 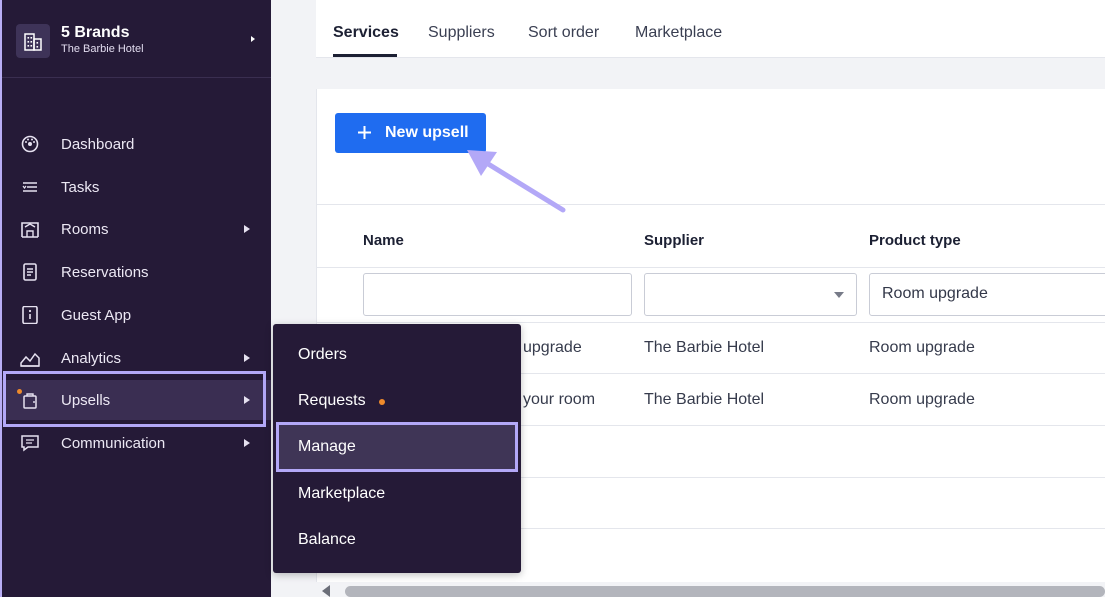 What do you see at coordinates (136, 39) in the screenshot?
I see `brand-switcher: 5 Brands The Barbie Hotel` at bounding box center [136, 39].